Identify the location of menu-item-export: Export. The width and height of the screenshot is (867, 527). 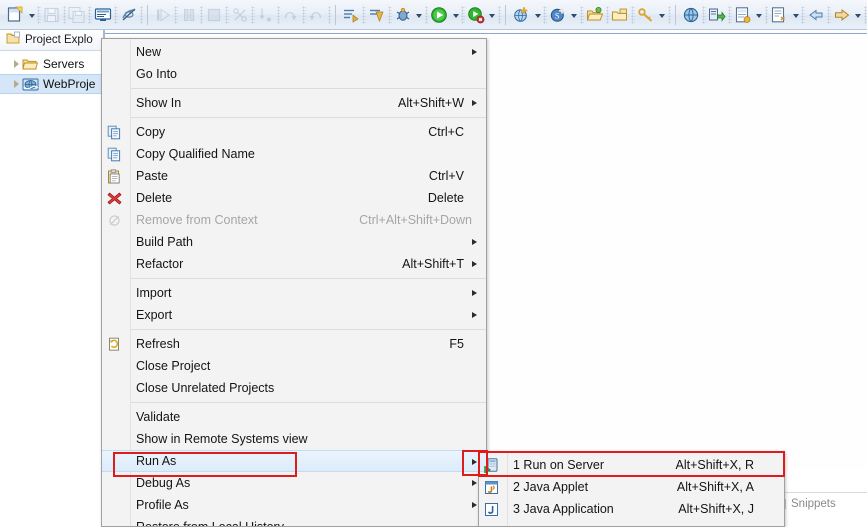
(294, 315).